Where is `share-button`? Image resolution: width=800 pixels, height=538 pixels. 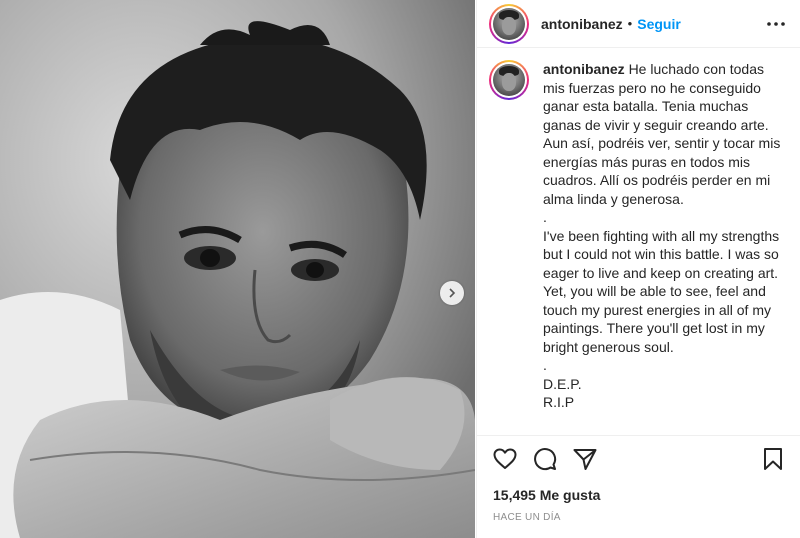
share-button is located at coordinates (585, 459).